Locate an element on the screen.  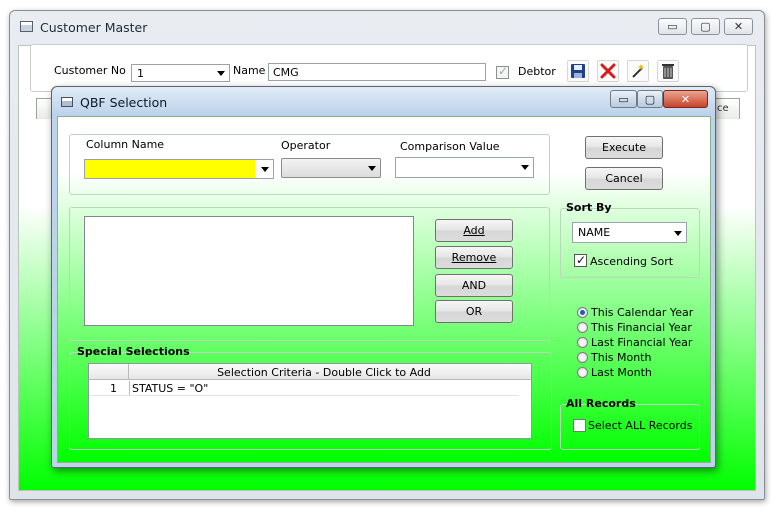
radio-label-last-financial-year: Last Financial Year is located at coordinates (642, 342).